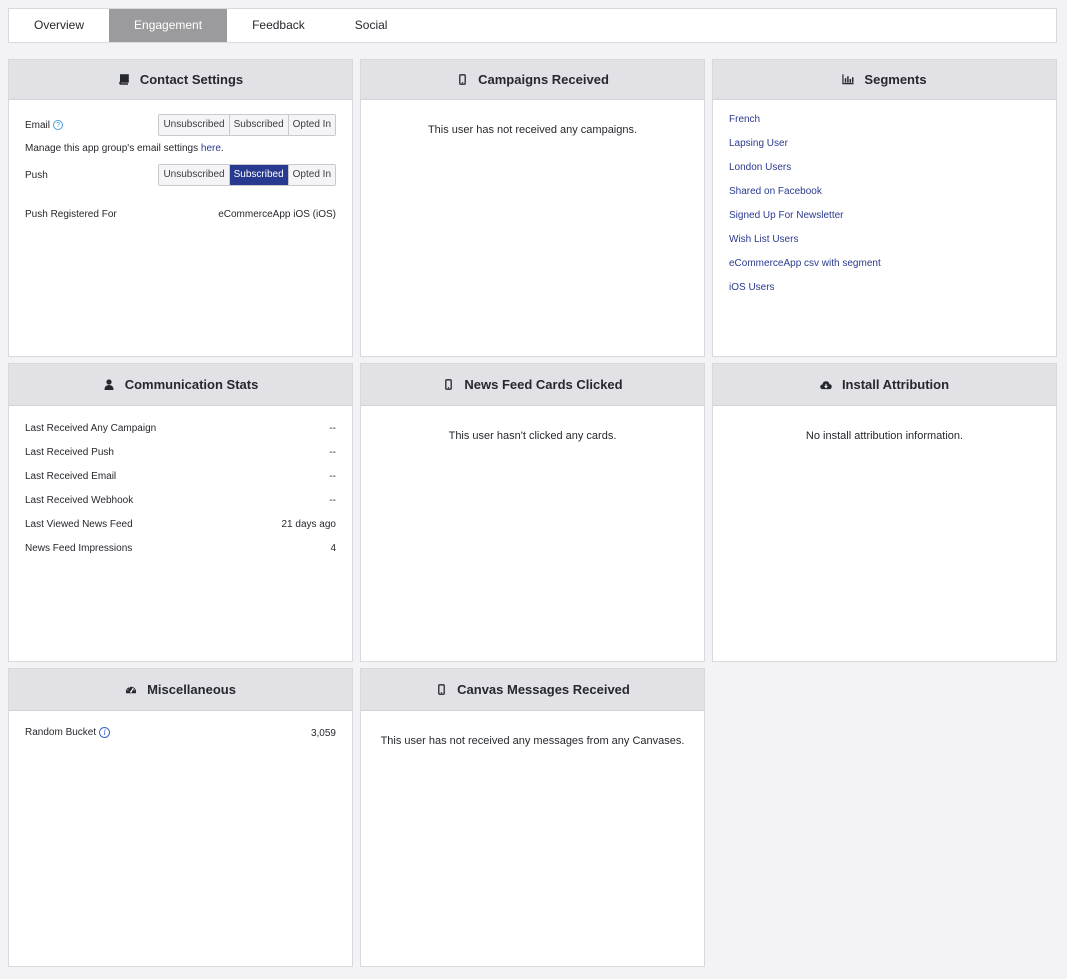 The image size is (1067, 979). I want to click on contact-settings-header: Contact Settings, so click(180, 80).